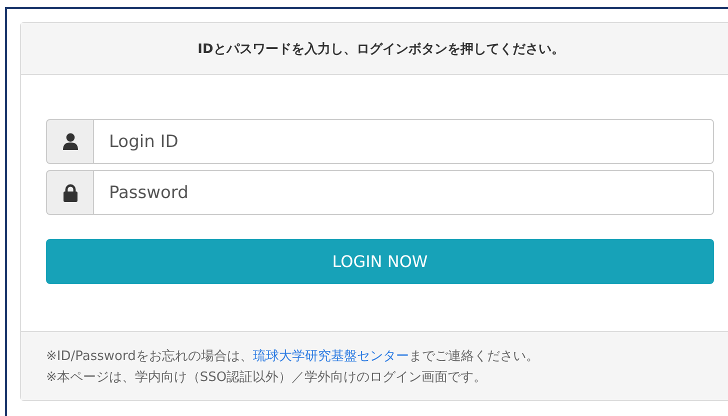 This screenshot has width=728, height=416. What do you see at coordinates (381, 49) in the screenshot?
I see `instruction-text: IDとパスワードを入力し、ログインボタンを押してください。` at bounding box center [381, 49].